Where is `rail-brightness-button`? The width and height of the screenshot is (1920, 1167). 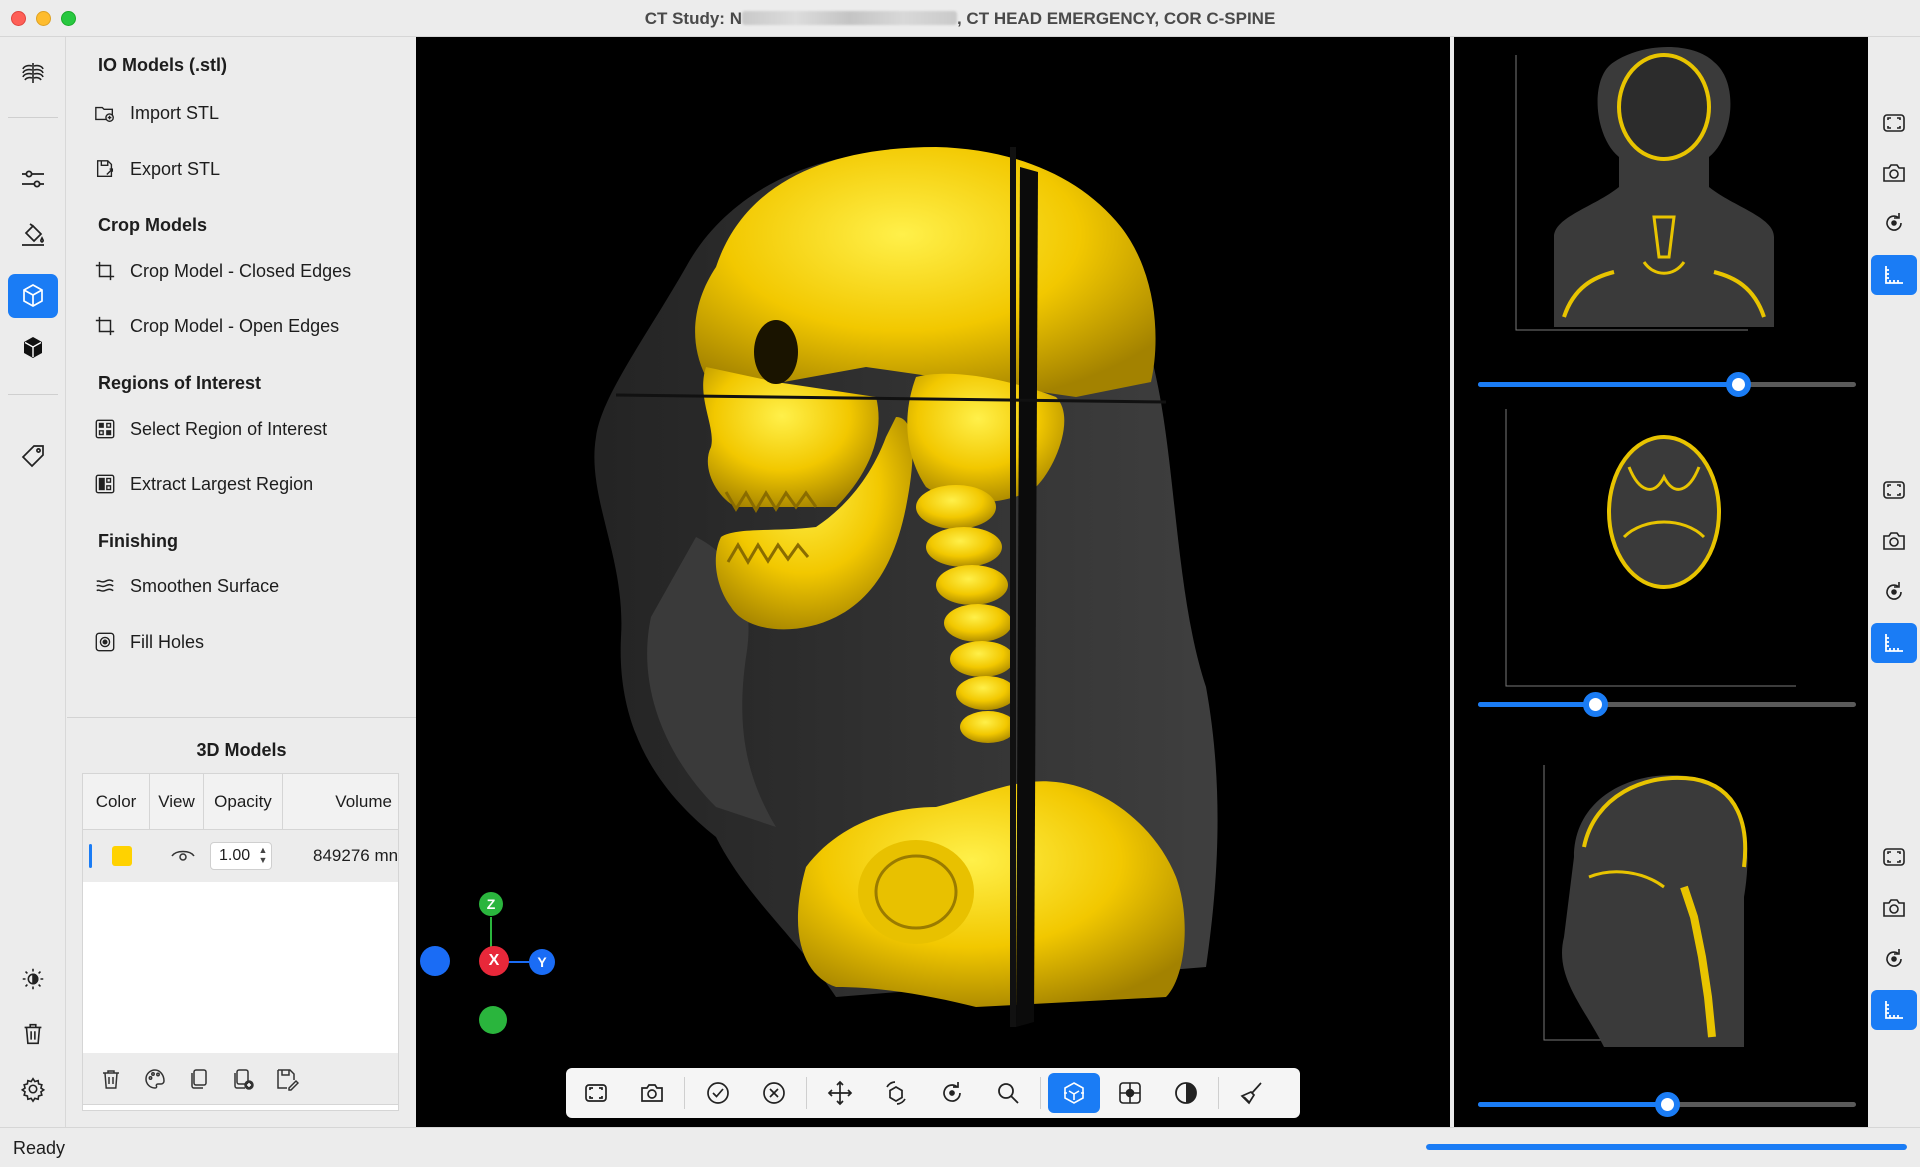
rail-brightness-button is located at coordinates (33, 979).